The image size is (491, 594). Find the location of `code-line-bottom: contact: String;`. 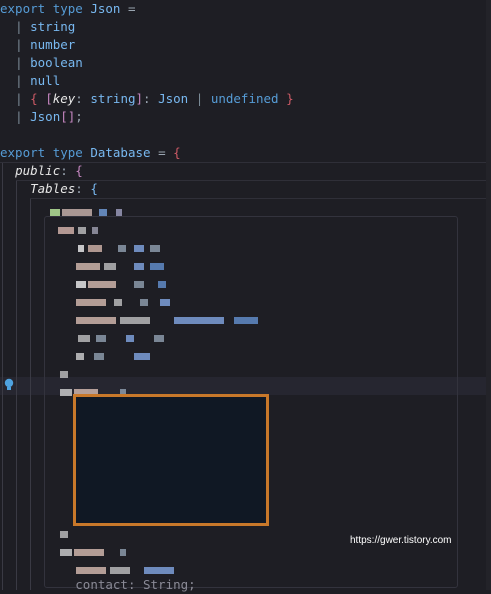

code-line-bottom: contact: String; is located at coordinates (97, 585).